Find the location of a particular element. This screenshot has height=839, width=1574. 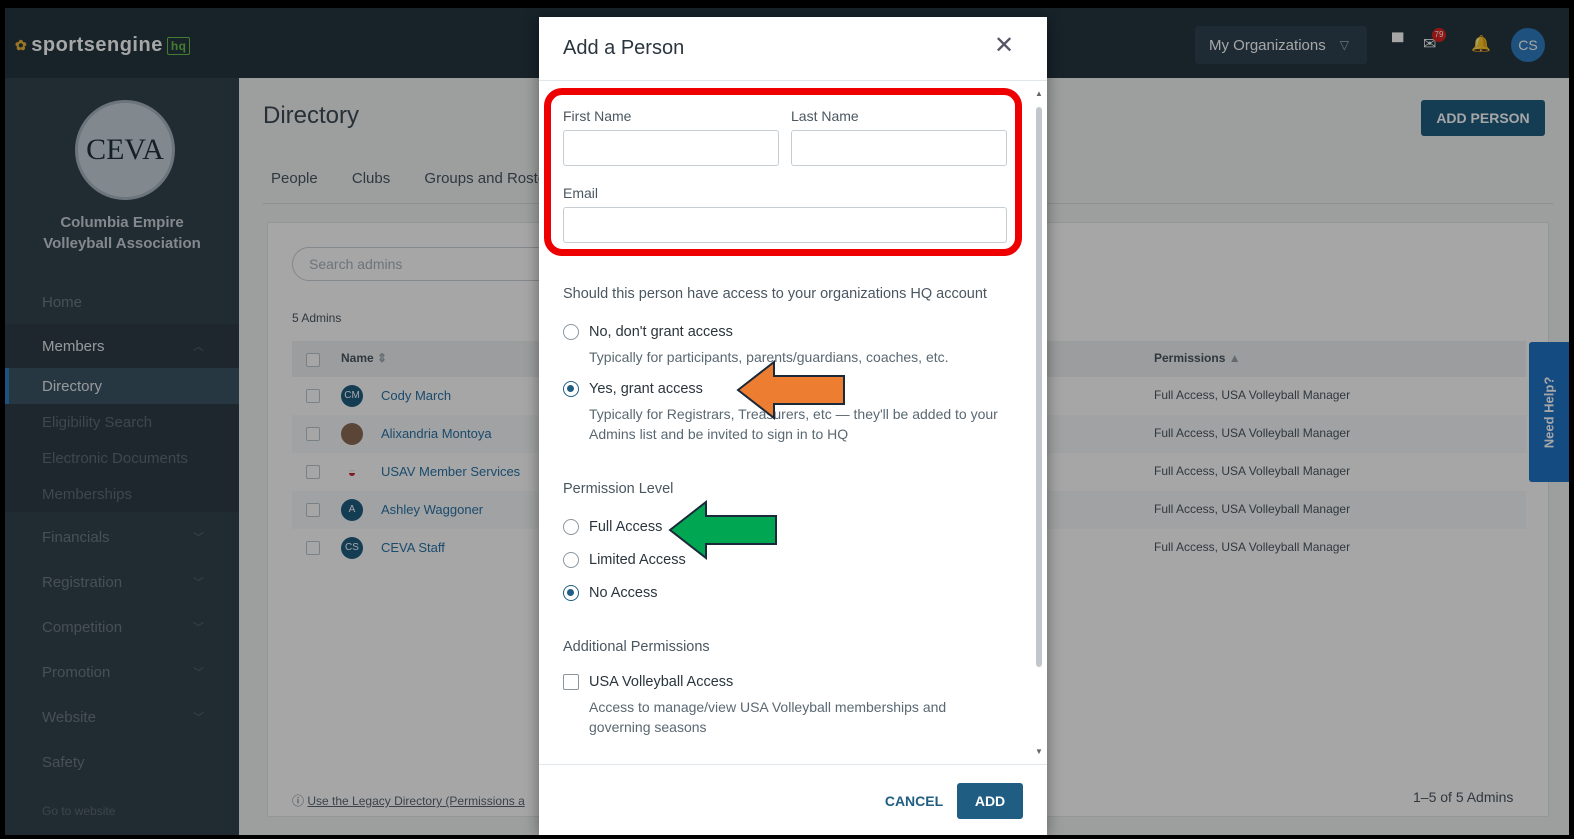

close-icon: ✕ is located at coordinates (1004, 46).